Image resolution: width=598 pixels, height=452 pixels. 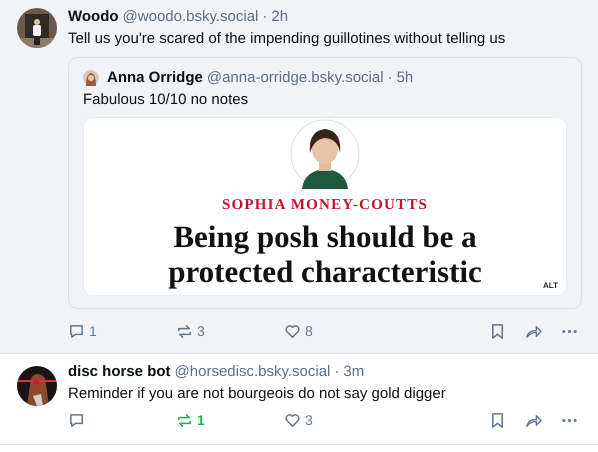 What do you see at coordinates (201, 420) in the screenshot?
I see `repost-count: 1` at bounding box center [201, 420].